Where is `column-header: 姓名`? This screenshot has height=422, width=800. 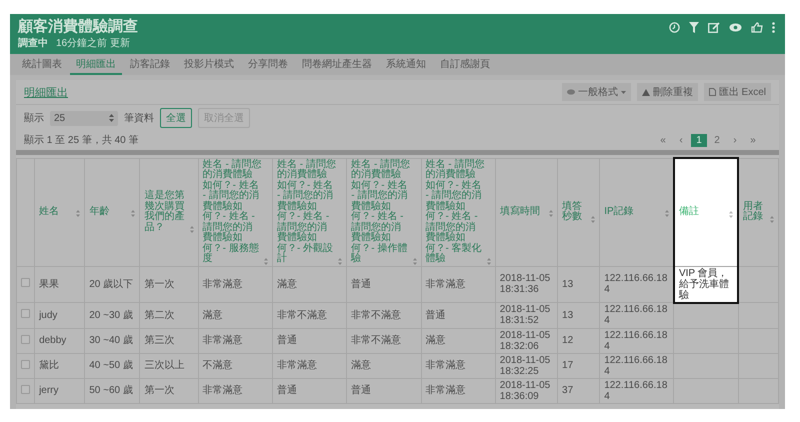
column-header: 姓名 is located at coordinates (59, 212).